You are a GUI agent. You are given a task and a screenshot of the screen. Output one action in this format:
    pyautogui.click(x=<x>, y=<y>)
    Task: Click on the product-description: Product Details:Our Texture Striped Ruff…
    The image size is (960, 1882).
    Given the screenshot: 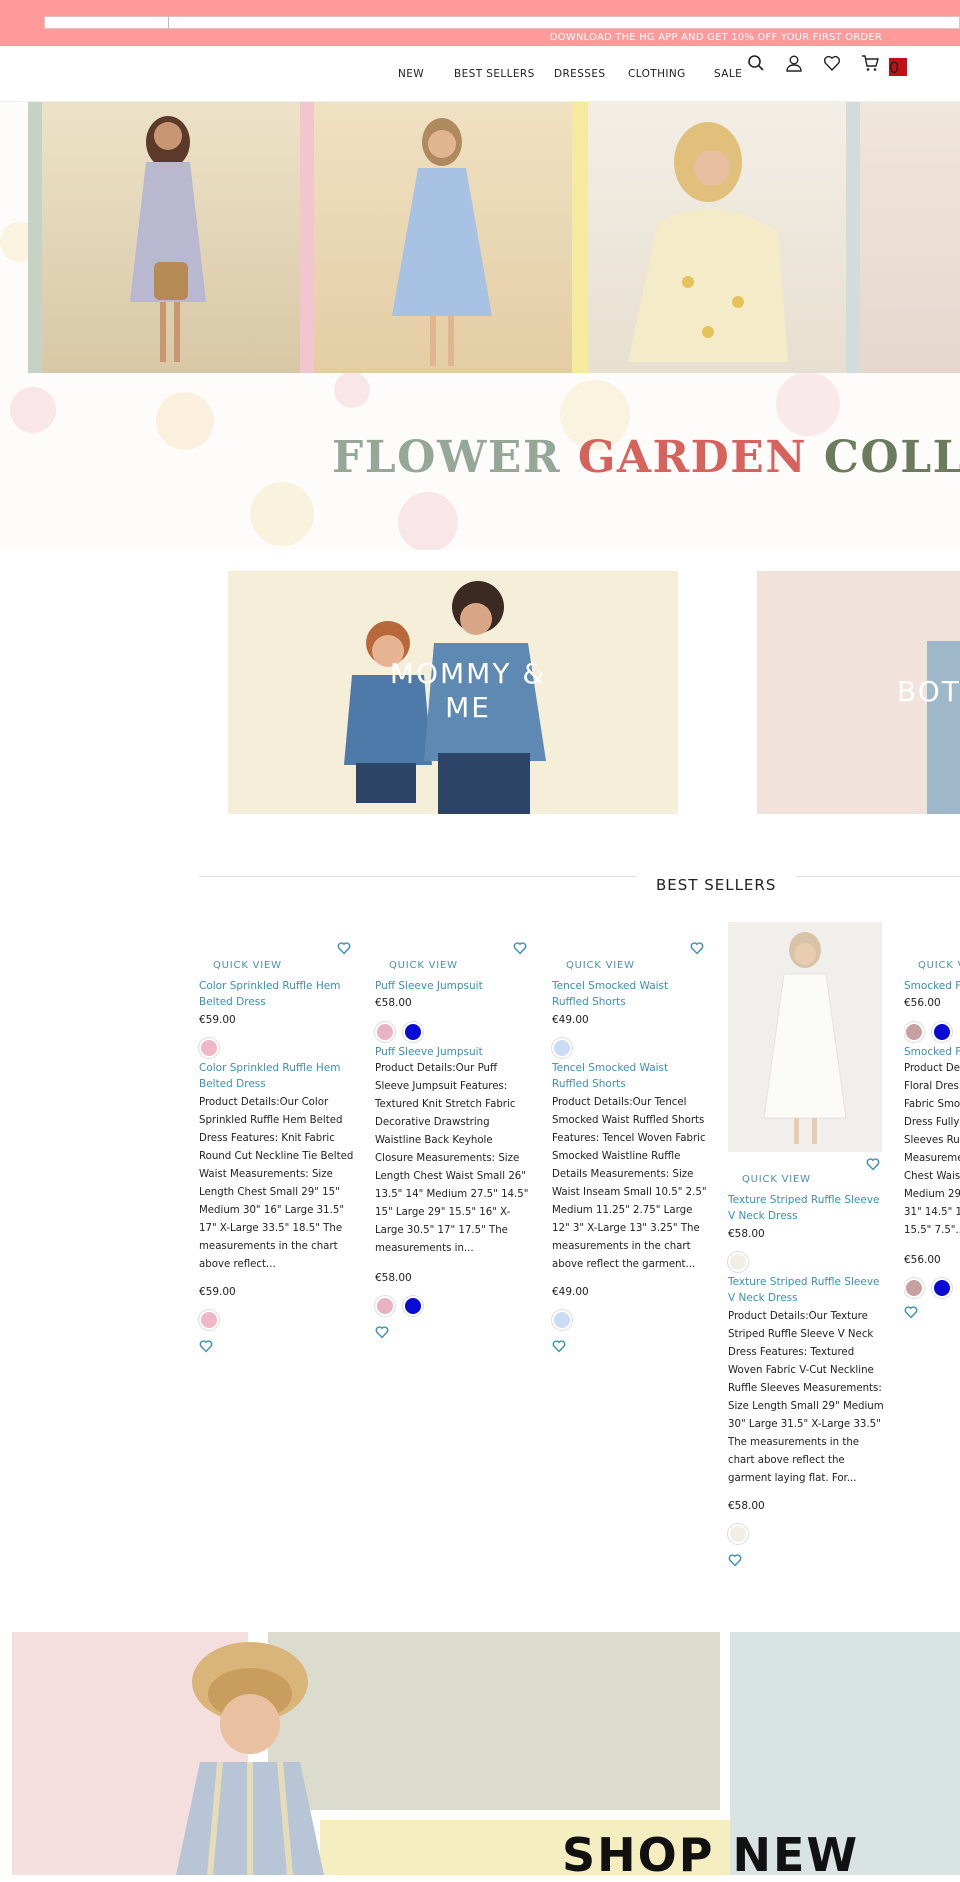 What is the action you would take?
    pyautogui.click(x=806, y=1397)
    